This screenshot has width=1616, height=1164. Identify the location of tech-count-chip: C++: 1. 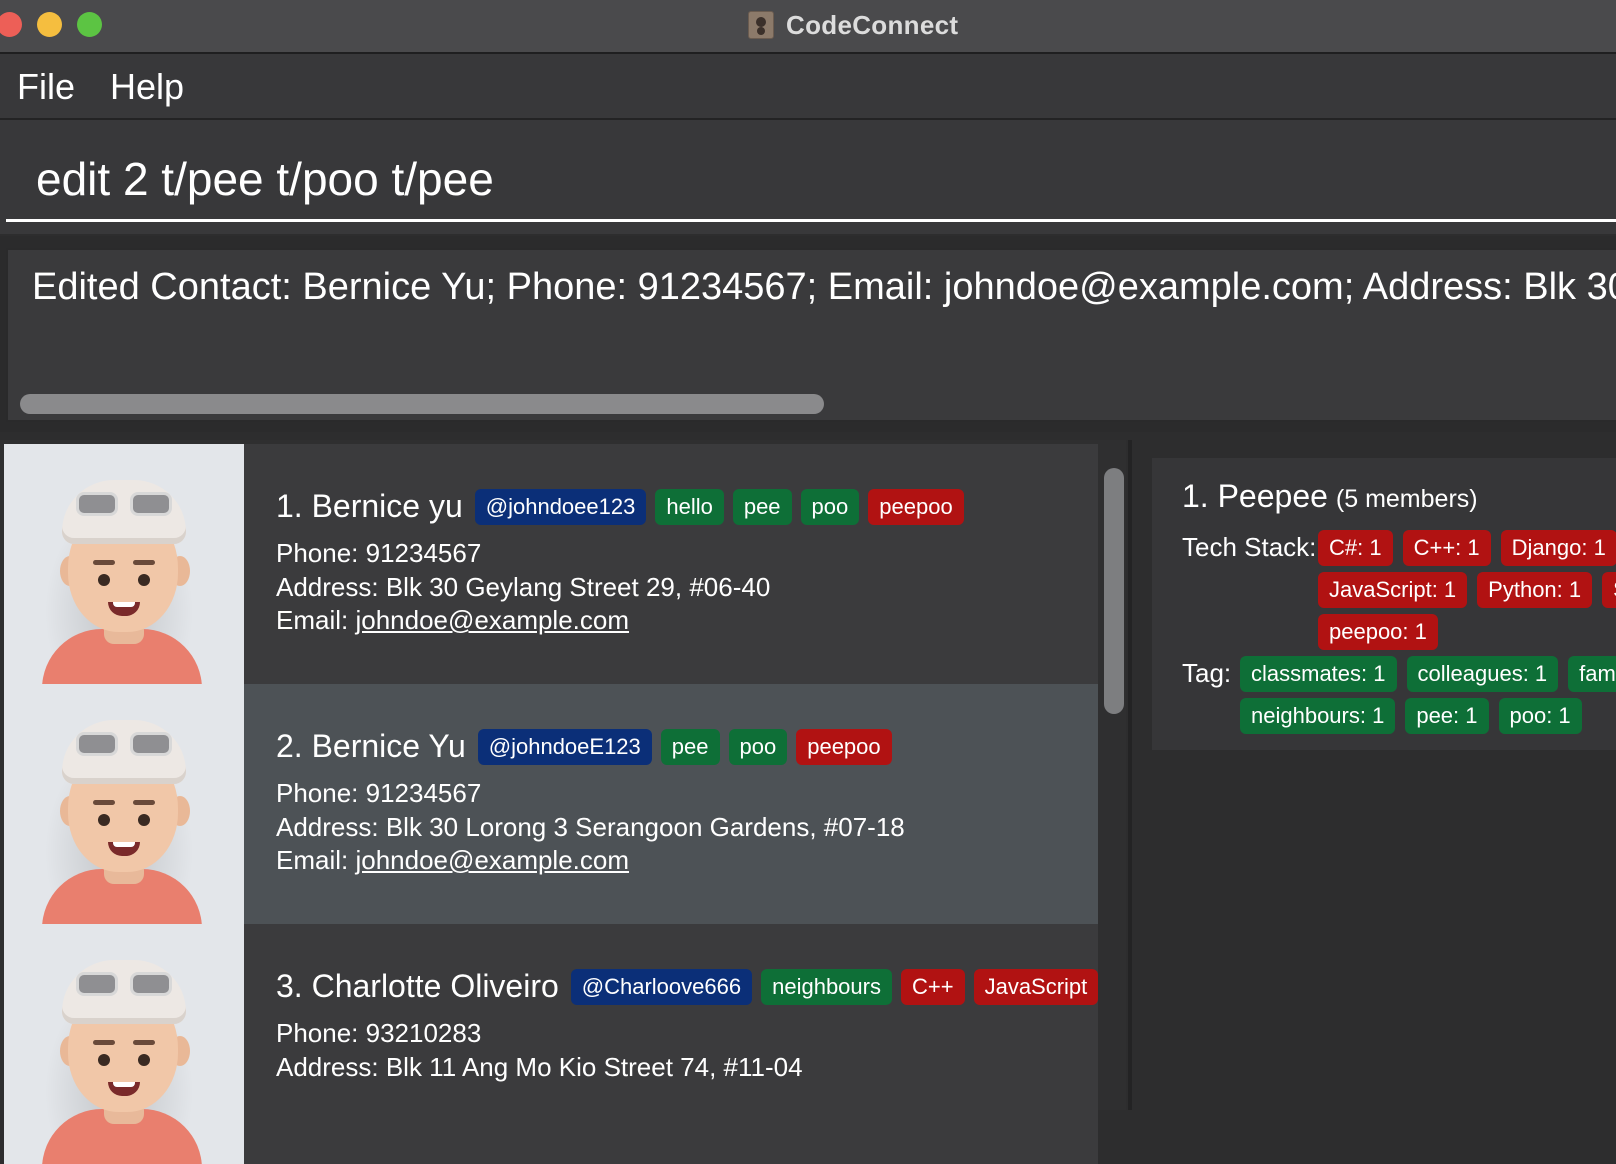
(1446, 548).